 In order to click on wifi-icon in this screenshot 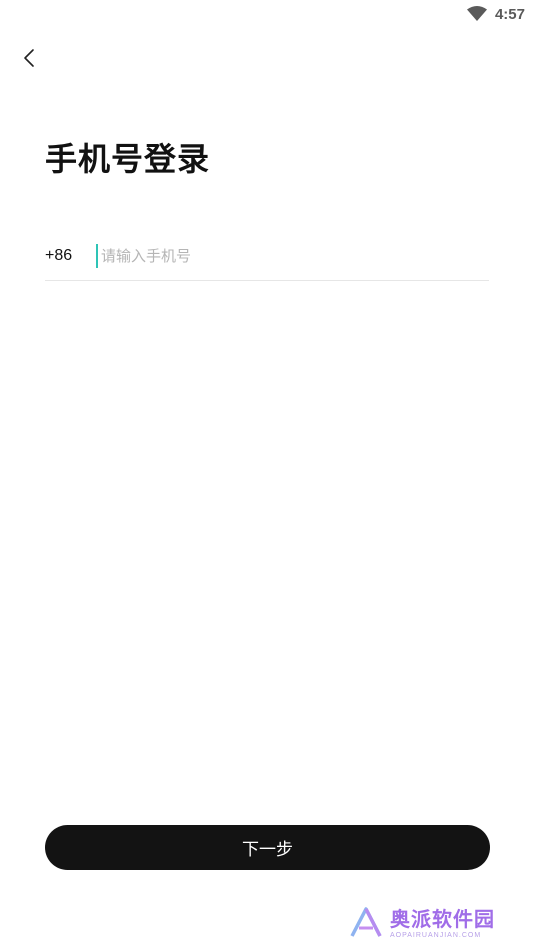, I will do `click(476, 14)`.